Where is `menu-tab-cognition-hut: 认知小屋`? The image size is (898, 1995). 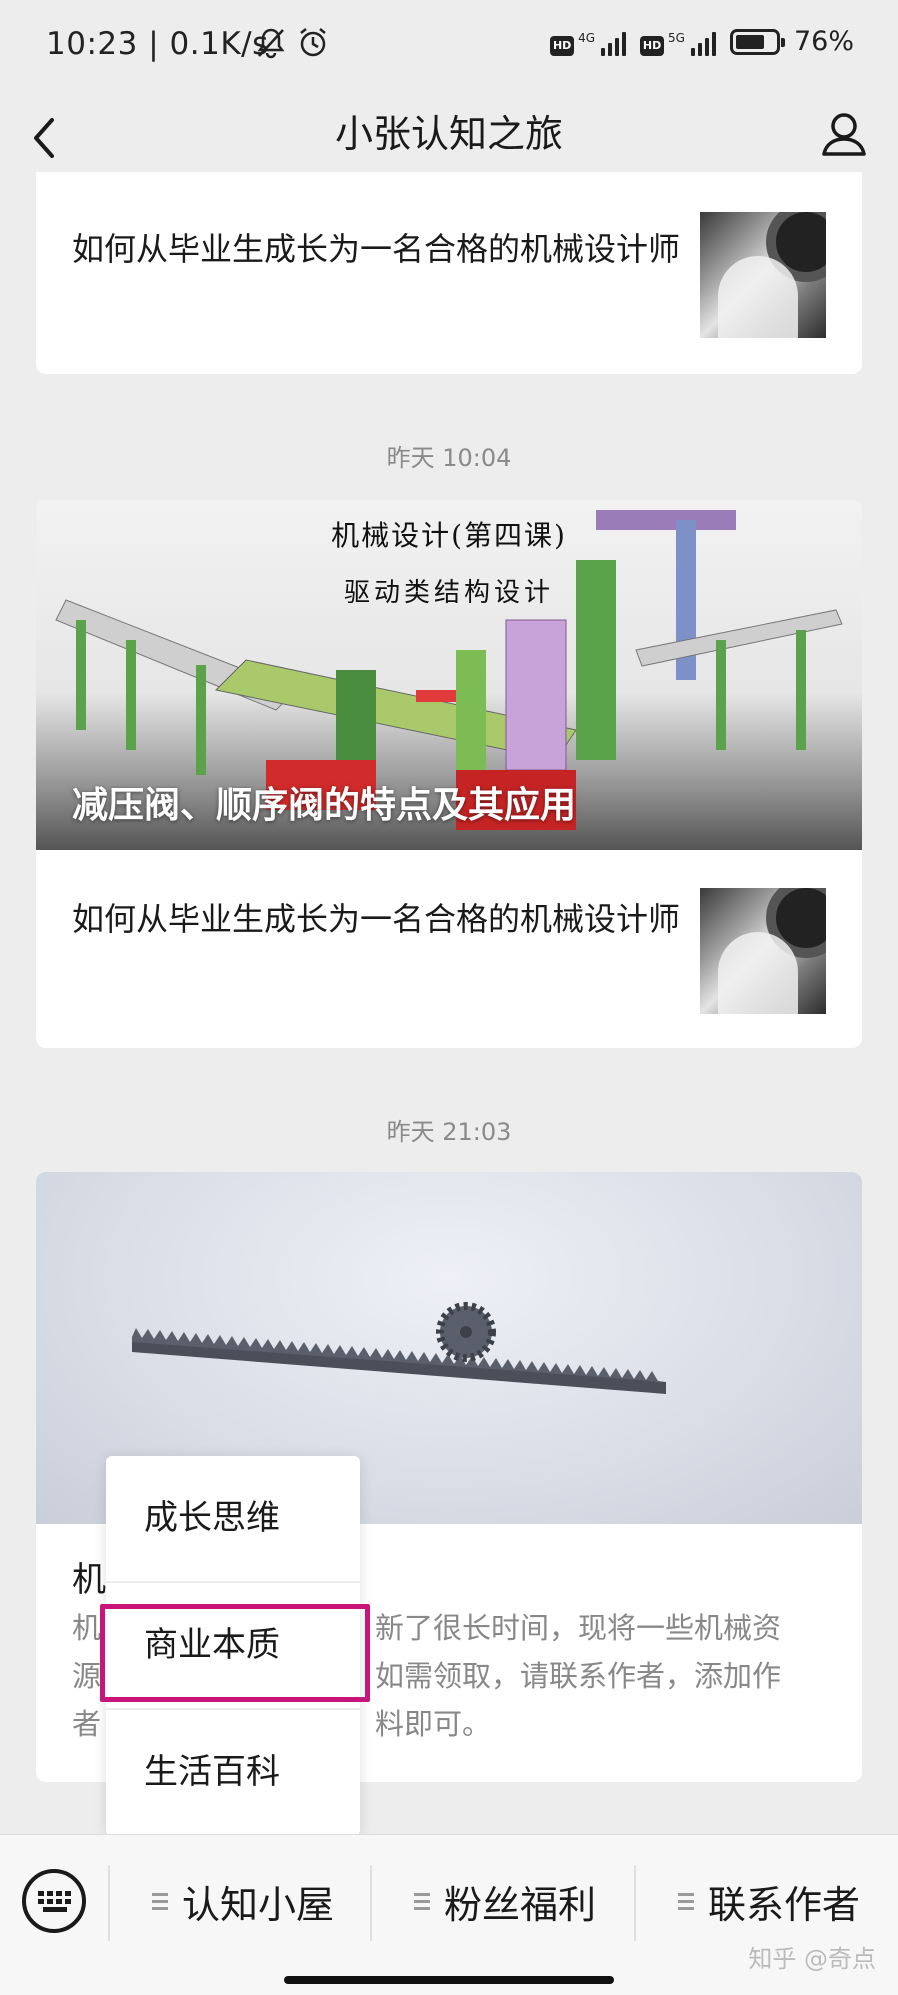 menu-tab-cognition-hut: 认知小屋 is located at coordinates (243, 1901).